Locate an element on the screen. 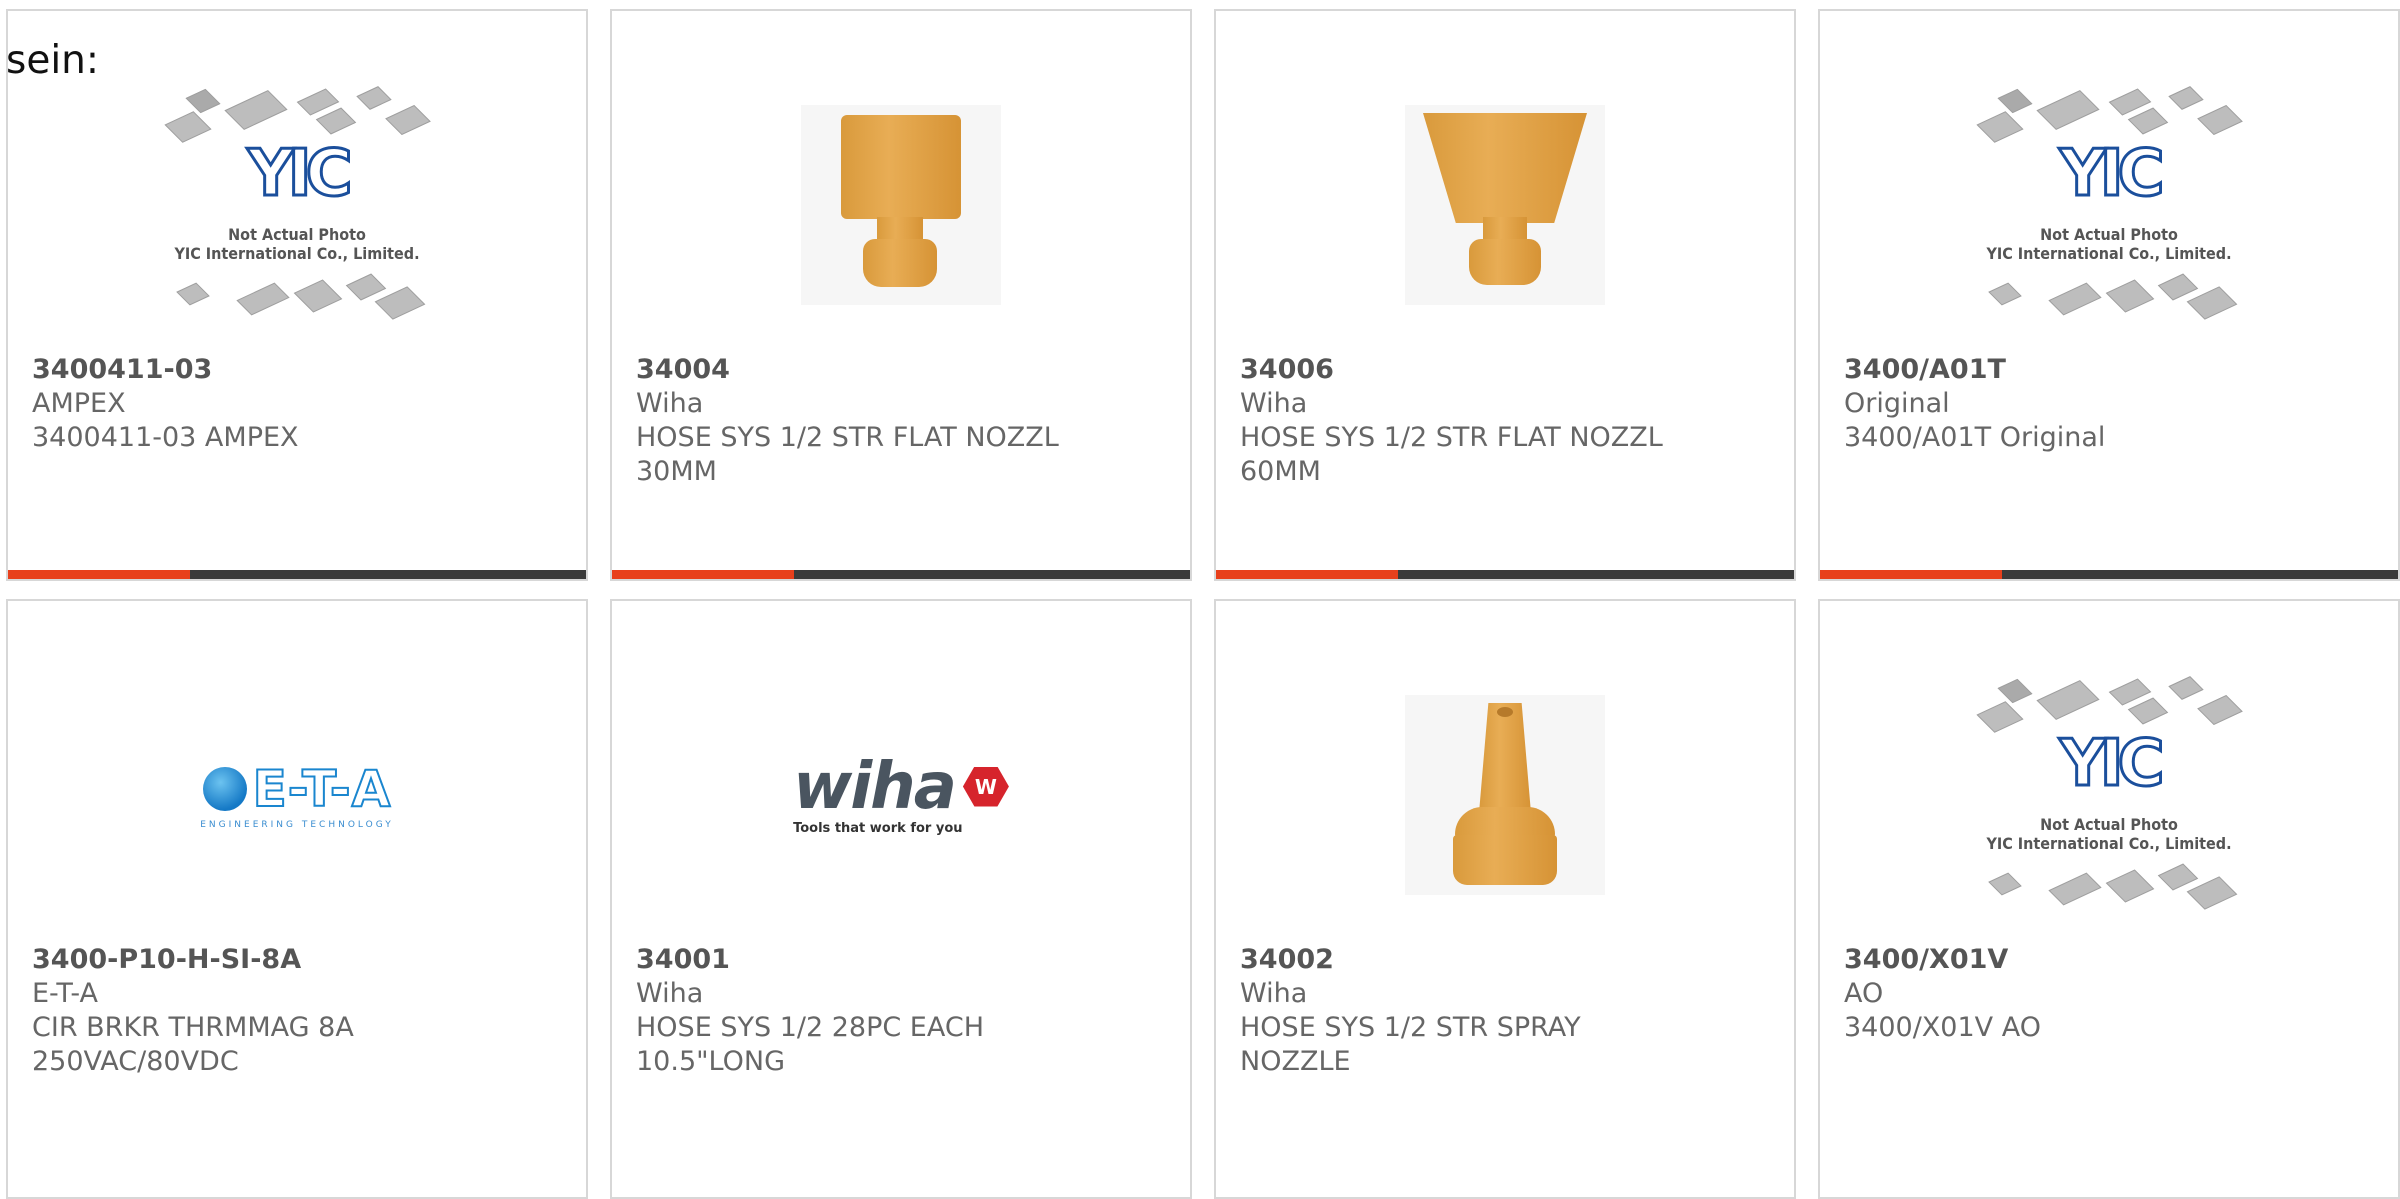 The width and height of the screenshot is (2400, 1199). manufacturer: Original is located at coordinates (1897, 403).